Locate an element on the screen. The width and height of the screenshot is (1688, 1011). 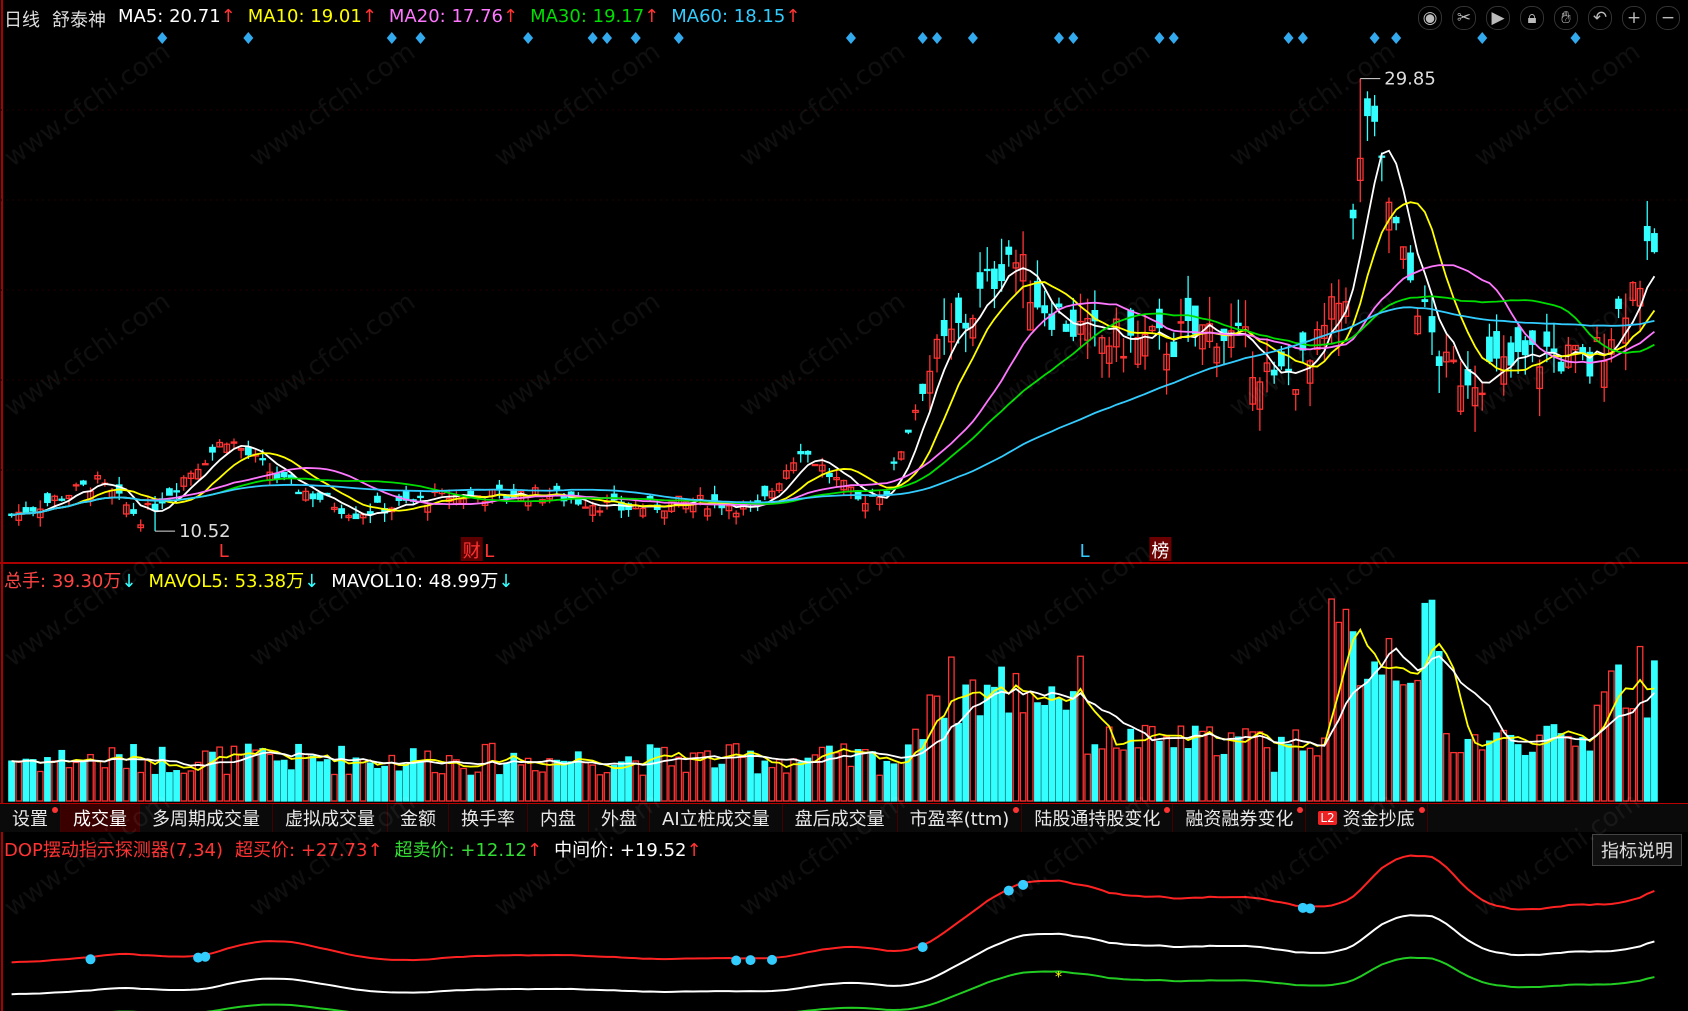
indicator-help-button: 指标说明 is located at coordinates (1637, 850).